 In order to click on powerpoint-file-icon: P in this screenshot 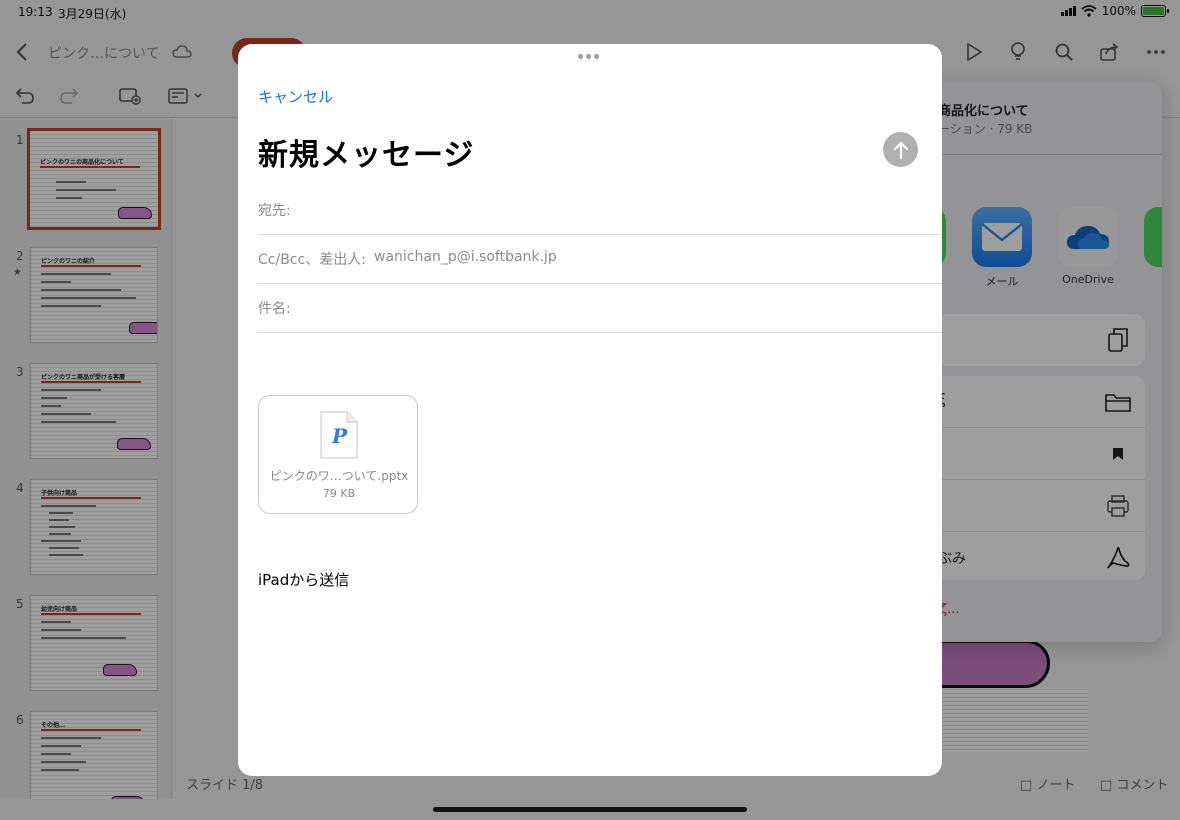, I will do `click(339, 435)`.